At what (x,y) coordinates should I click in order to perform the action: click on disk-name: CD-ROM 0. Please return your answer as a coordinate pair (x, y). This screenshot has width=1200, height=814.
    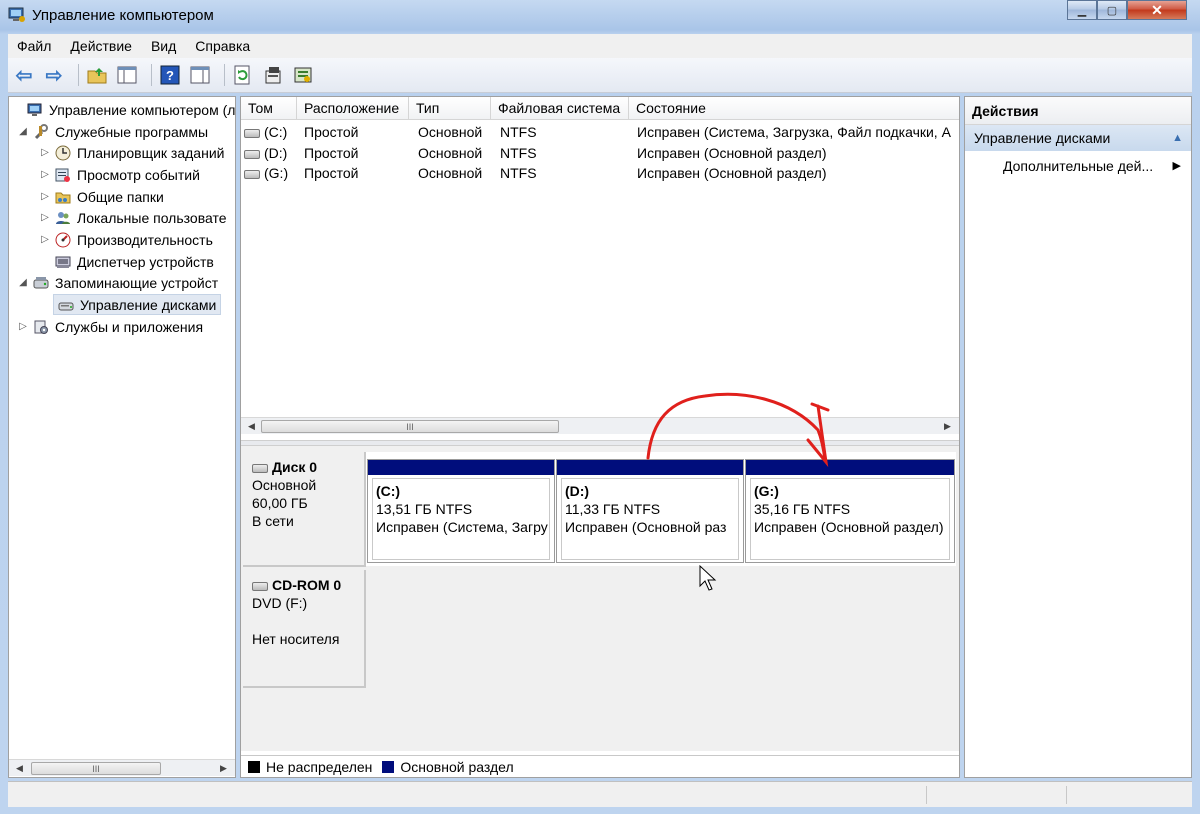
    Looking at the image, I should click on (307, 585).